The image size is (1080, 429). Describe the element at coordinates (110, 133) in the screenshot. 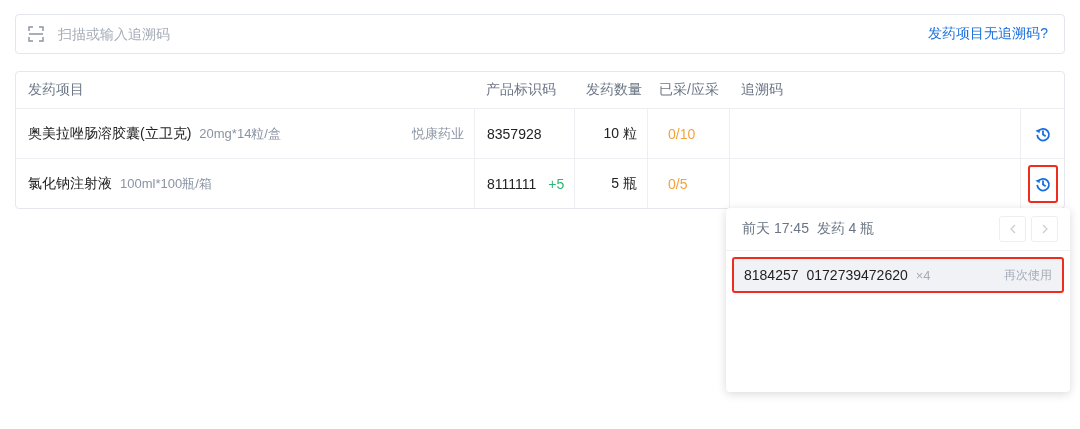

I see `drug-name: 奥美拉唑肠溶胶囊(立卫克)` at that location.